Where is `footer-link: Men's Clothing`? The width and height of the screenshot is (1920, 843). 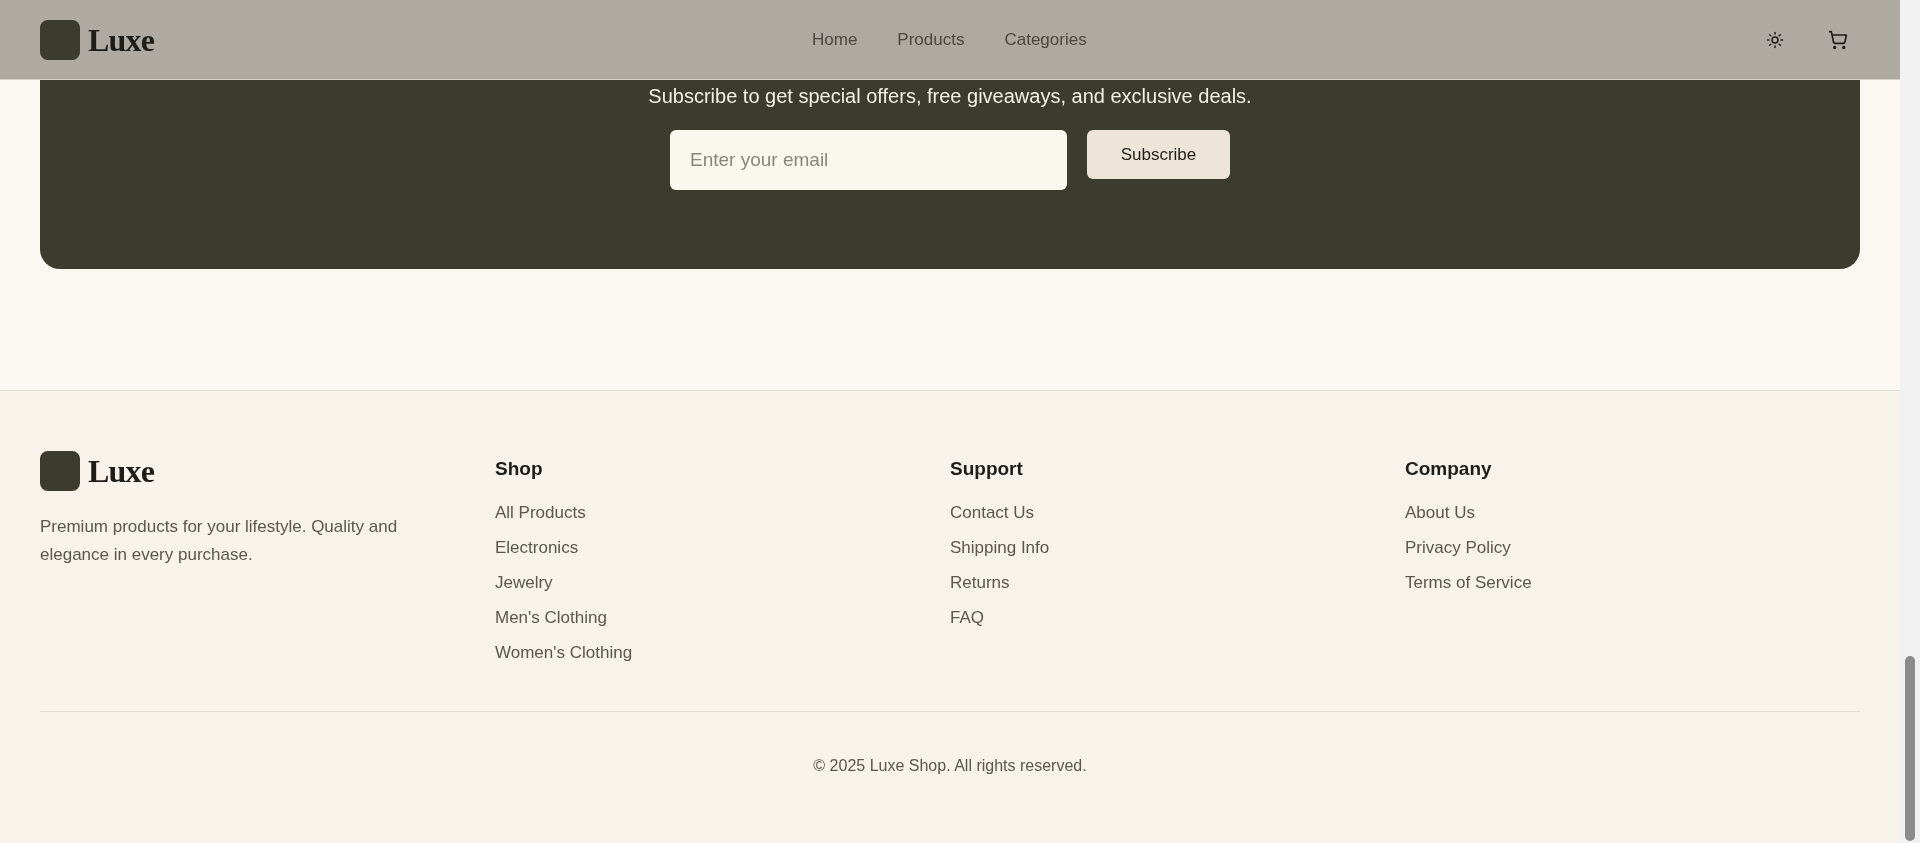 footer-link: Men's Clothing is located at coordinates (551, 617).